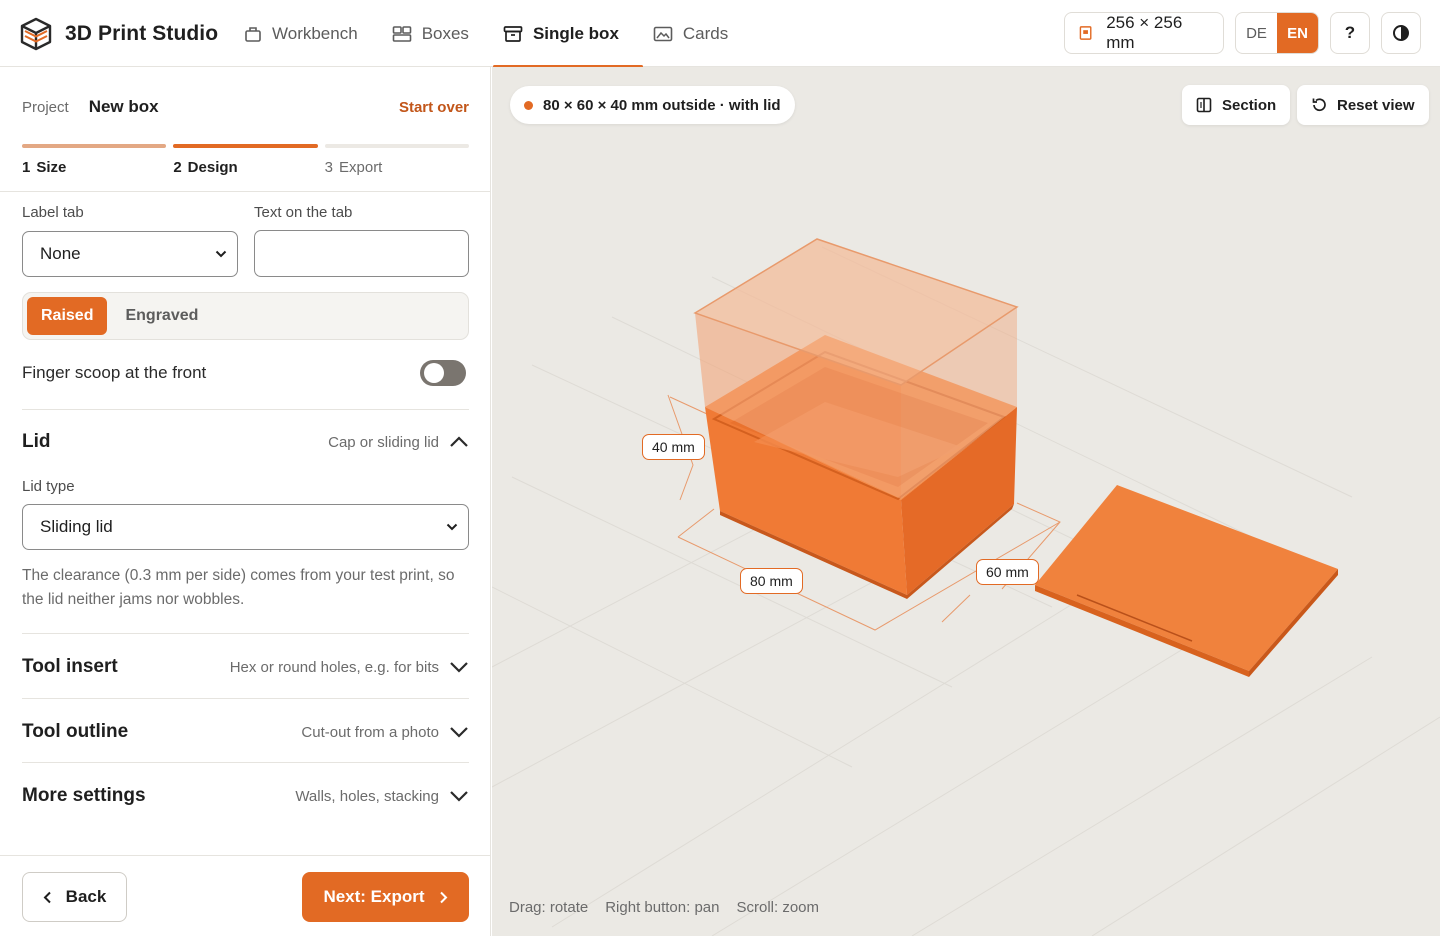 The width and height of the screenshot is (1440, 936). I want to click on chevron-right-icon, so click(443, 897).